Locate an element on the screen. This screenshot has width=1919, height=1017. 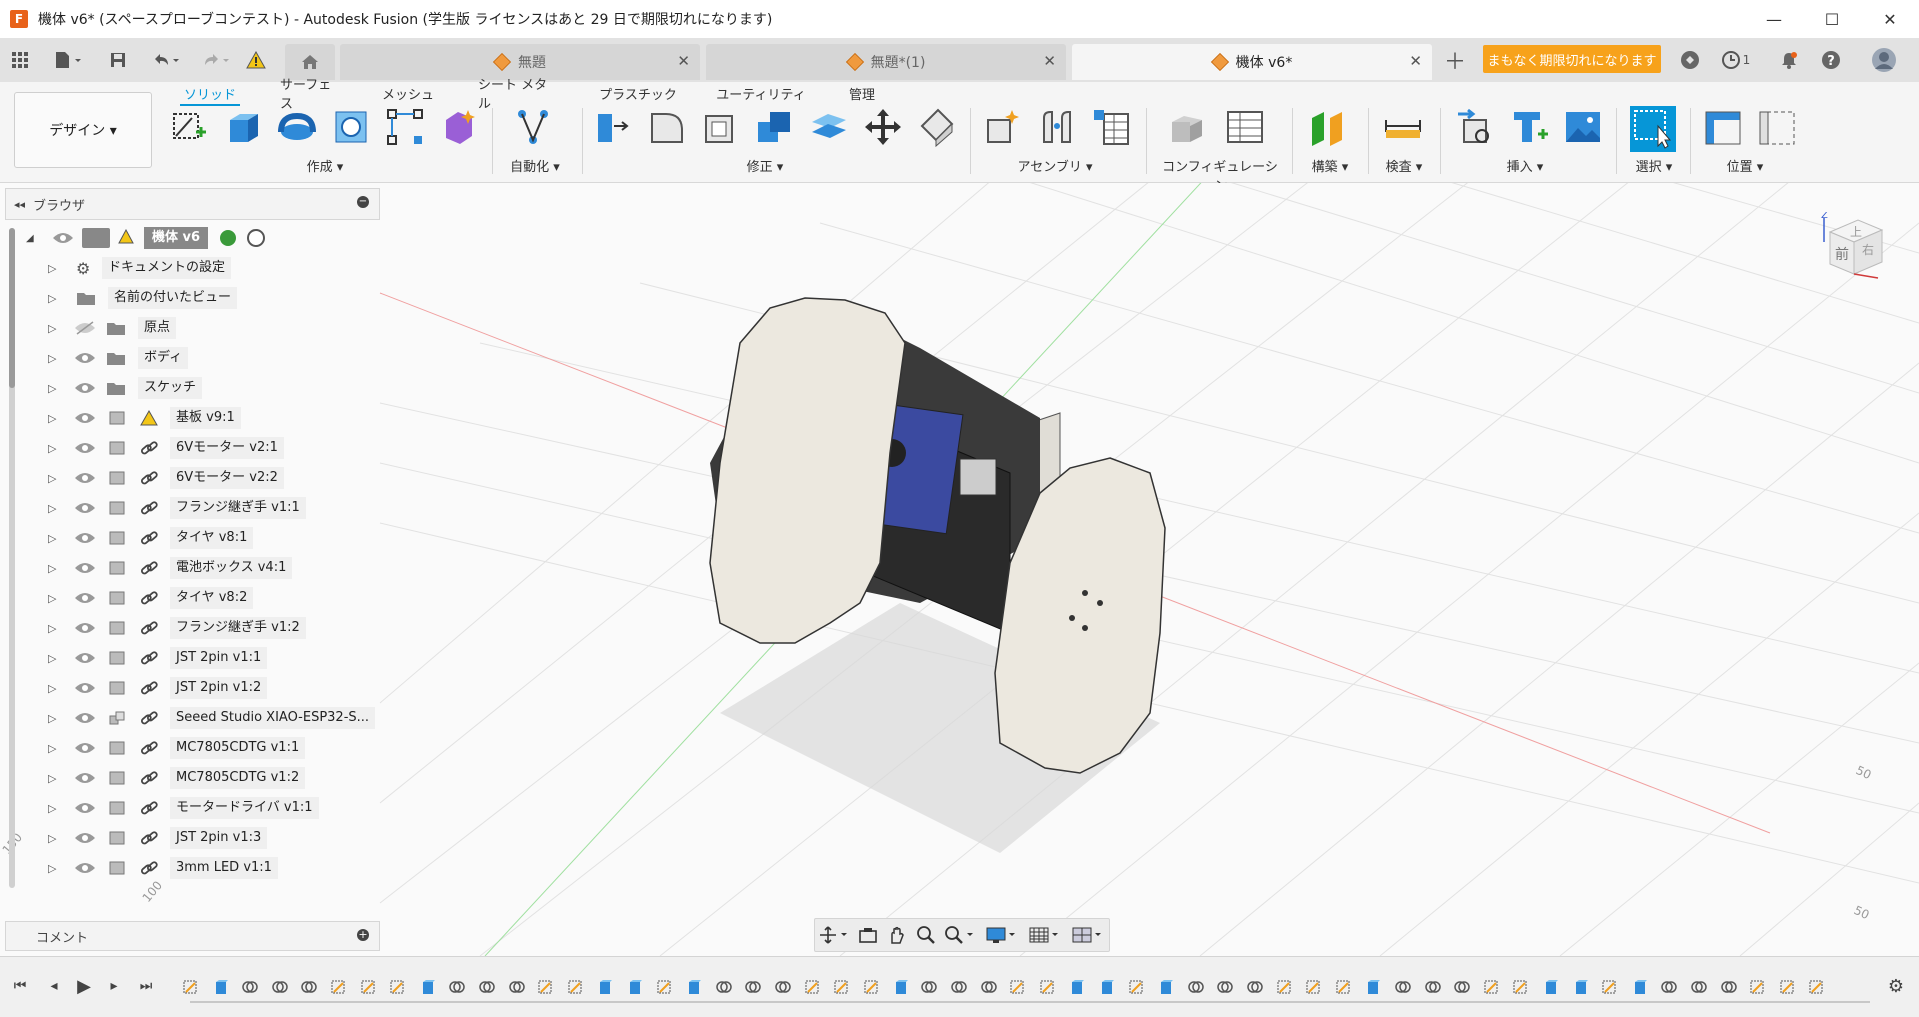
comment-panel-header: コメント + is located at coordinates (192, 936).